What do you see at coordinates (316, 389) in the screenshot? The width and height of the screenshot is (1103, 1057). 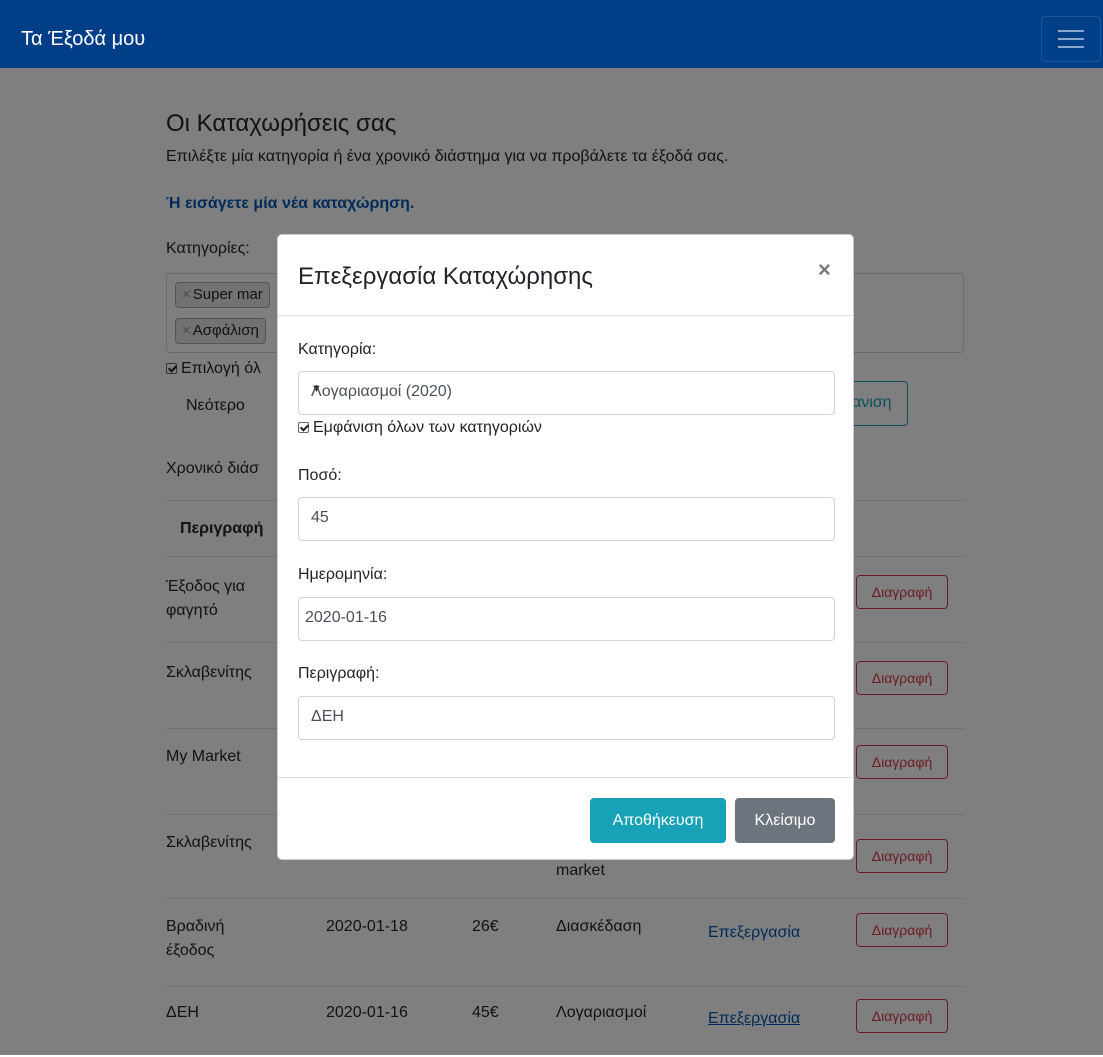 I see `caret-down-icon: ▼` at bounding box center [316, 389].